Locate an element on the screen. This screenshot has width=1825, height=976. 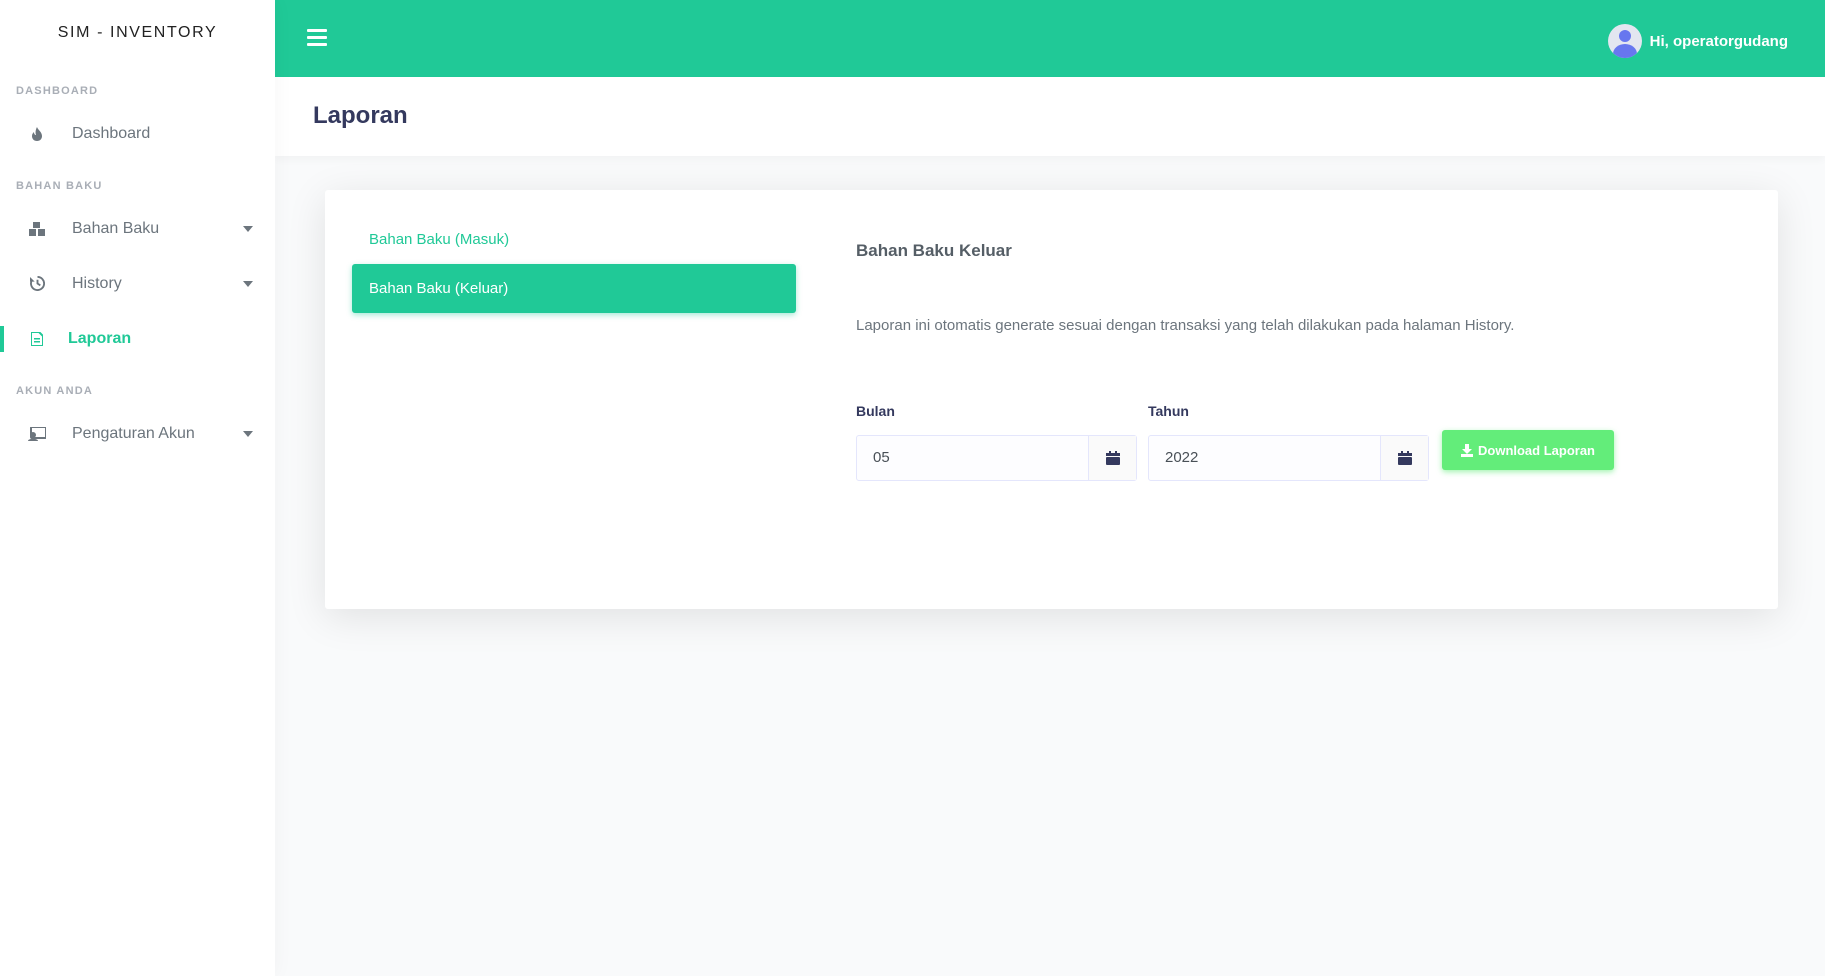
sidebar-item-history: History is located at coordinates (137, 283).